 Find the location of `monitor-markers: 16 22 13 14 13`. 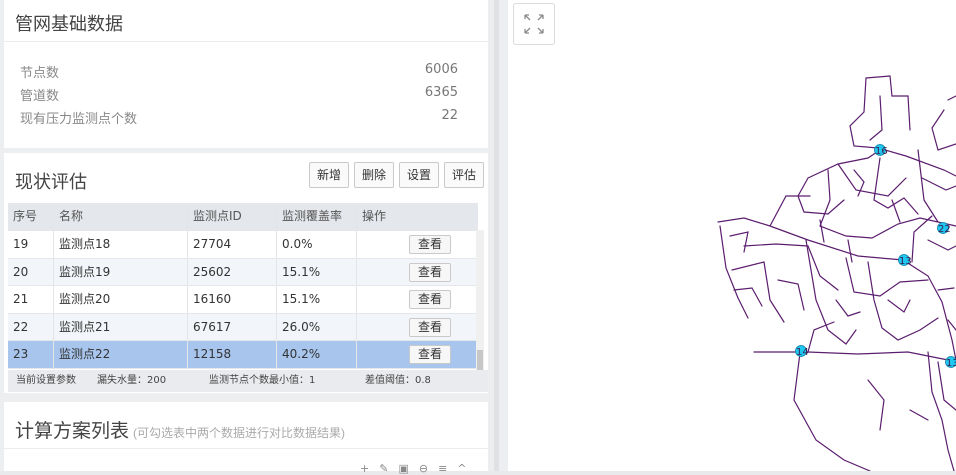

monitor-markers: 16 22 13 14 13 is located at coordinates (876, 257).